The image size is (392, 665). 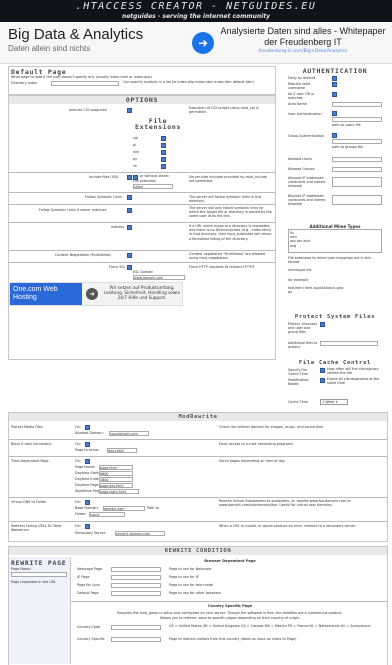 I want to click on directory-index-input, so click(x=85, y=83).